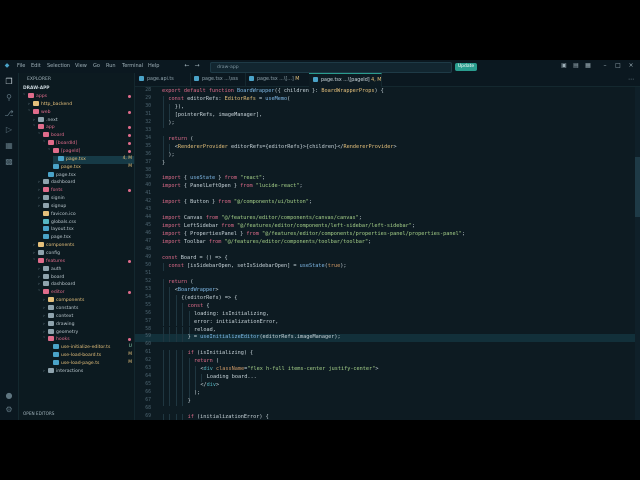 The image size is (640, 480). Describe the element at coordinates (466, 66) in the screenshot. I see `update-button: Update` at that location.